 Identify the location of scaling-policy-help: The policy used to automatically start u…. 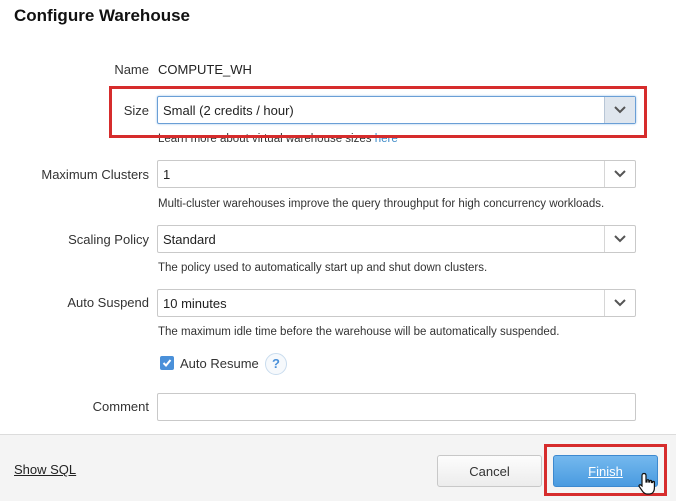
(323, 268).